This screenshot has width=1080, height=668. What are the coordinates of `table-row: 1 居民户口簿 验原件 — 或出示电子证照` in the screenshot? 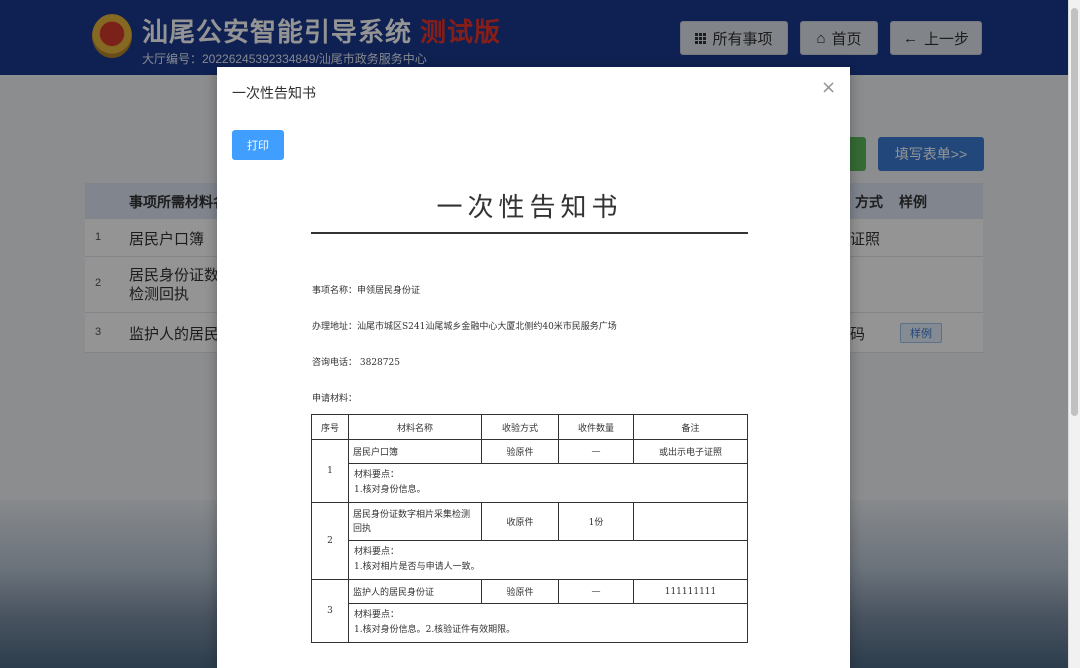 It's located at (529, 471).